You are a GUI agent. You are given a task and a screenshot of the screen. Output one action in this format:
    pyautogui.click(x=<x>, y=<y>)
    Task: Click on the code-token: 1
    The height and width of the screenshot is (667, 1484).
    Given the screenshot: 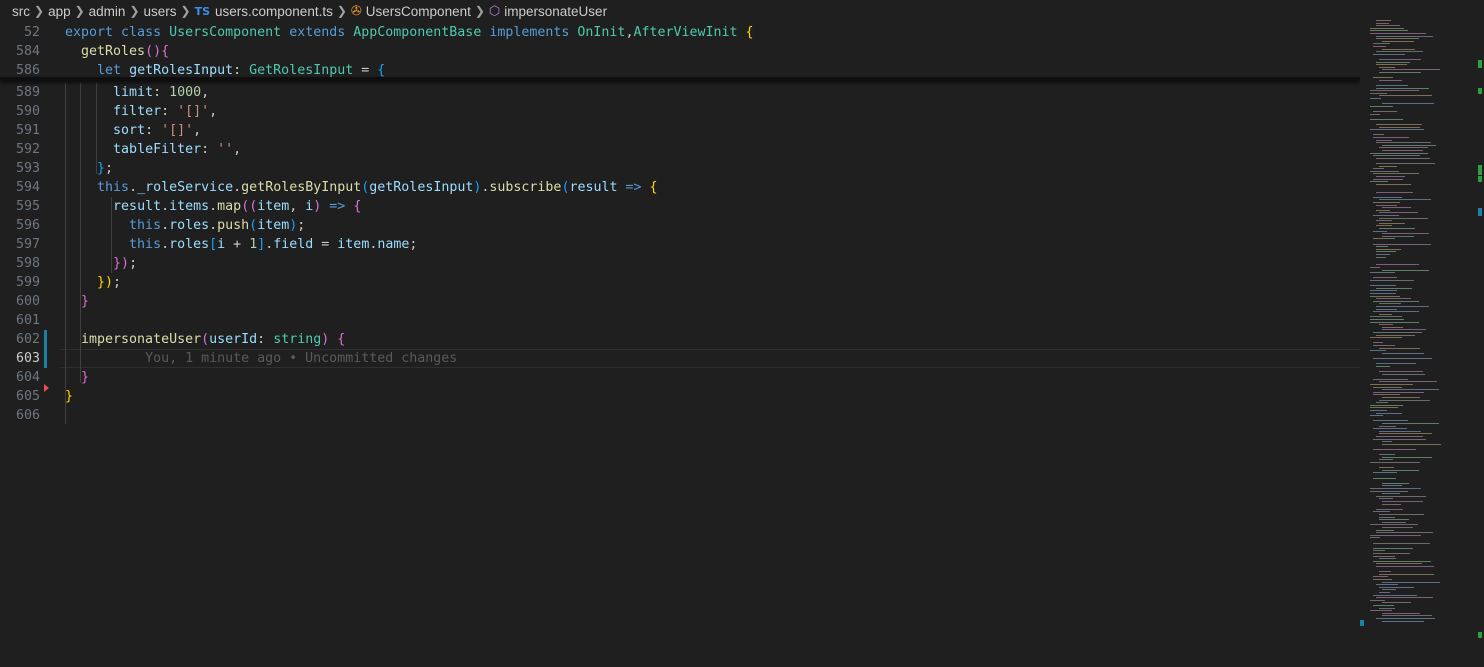 What is the action you would take?
    pyautogui.click(x=253, y=244)
    